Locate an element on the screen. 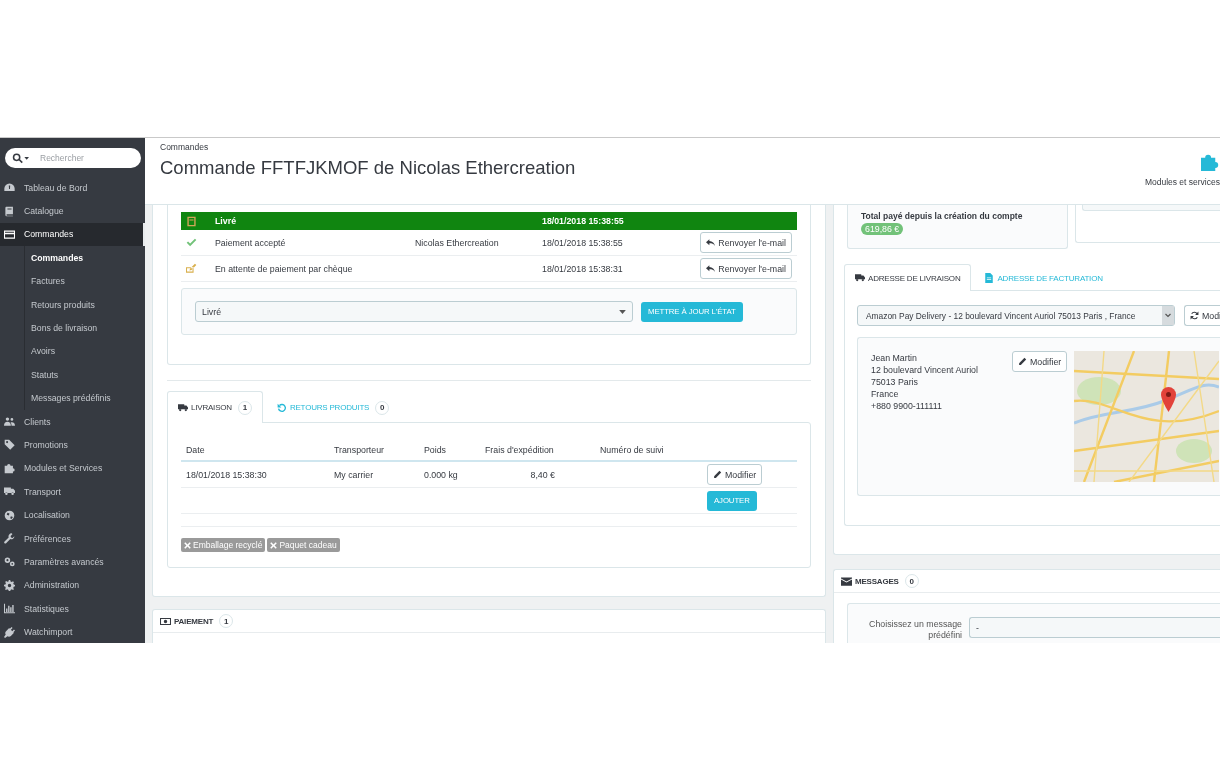 This screenshot has height=780, width=1220. tab: ADRESSE DE LIVRAISON is located at coordinates (908, 277).